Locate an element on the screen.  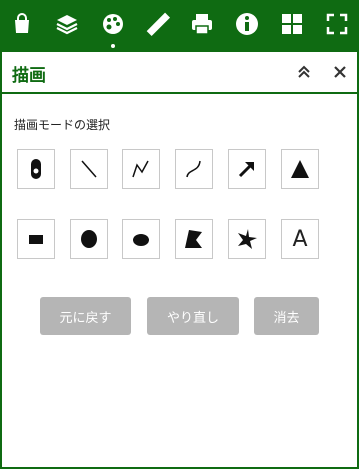
section-label: 描画モードの選択 is located at coordinates (62, 125).